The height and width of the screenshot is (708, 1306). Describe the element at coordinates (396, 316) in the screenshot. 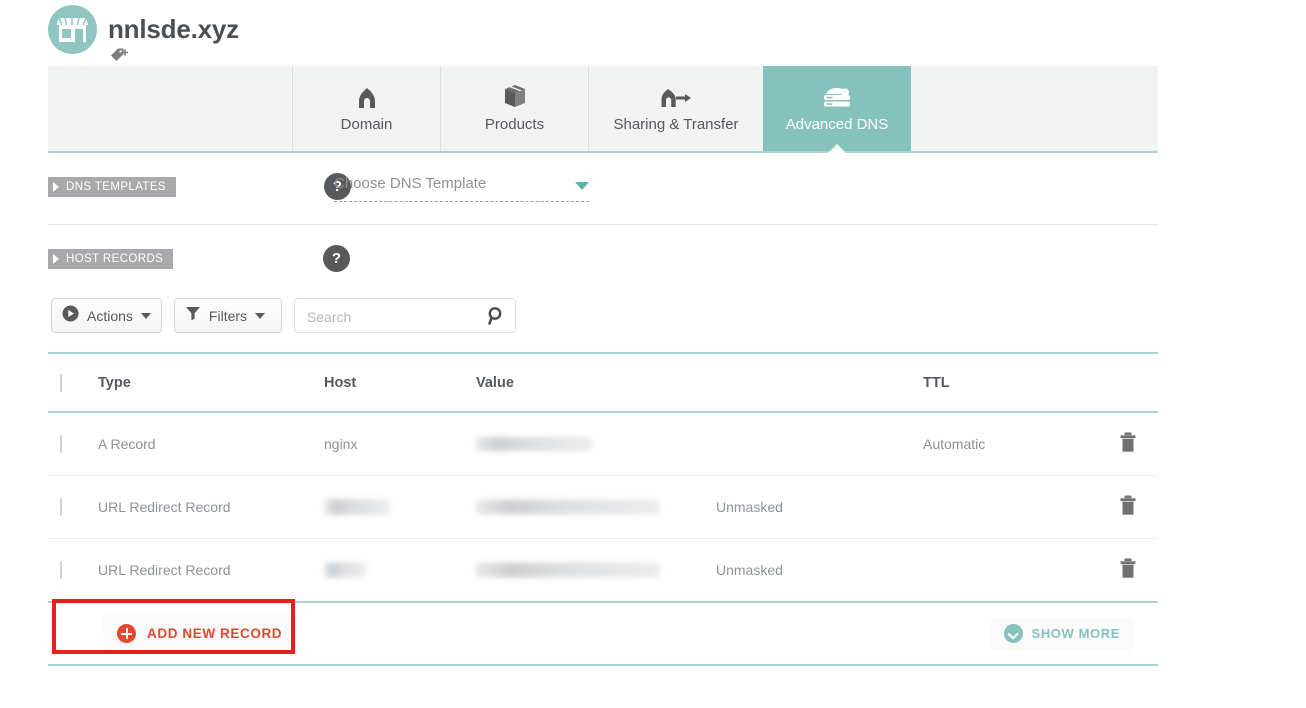

I see `search-input` at that location.